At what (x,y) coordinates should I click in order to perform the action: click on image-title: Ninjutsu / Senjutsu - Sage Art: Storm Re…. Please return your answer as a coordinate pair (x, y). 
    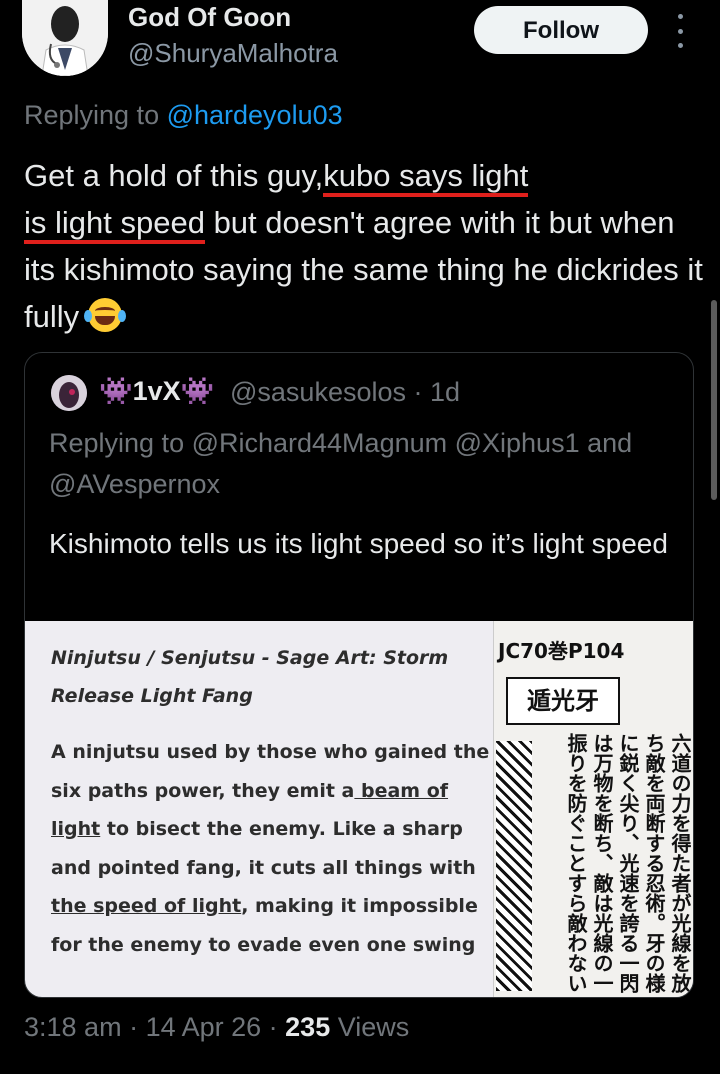
    Looking at the image, I should click on (250, 677).